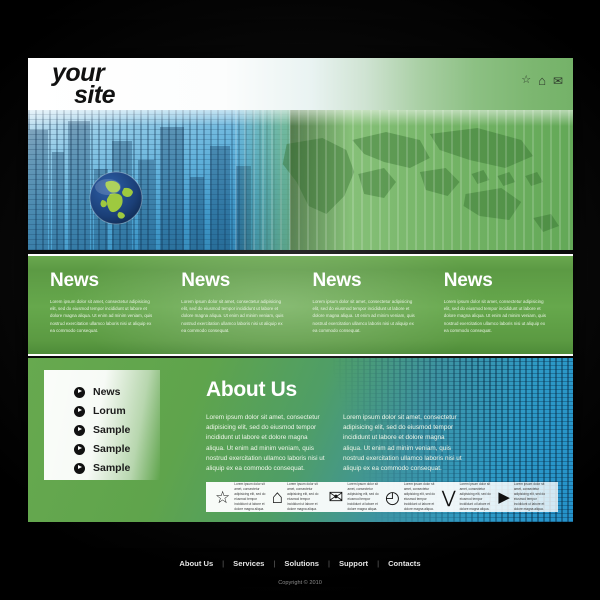  I want to click on sidebar-item-sample-3: Sample, so click(117, 468).